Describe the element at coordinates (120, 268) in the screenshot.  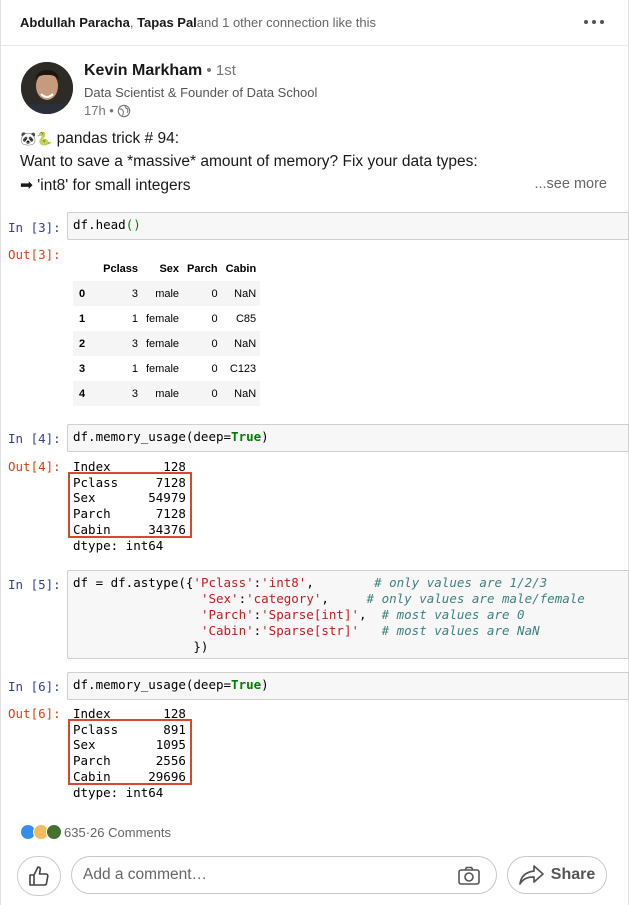
I see `column-header: Pclass` at that location.